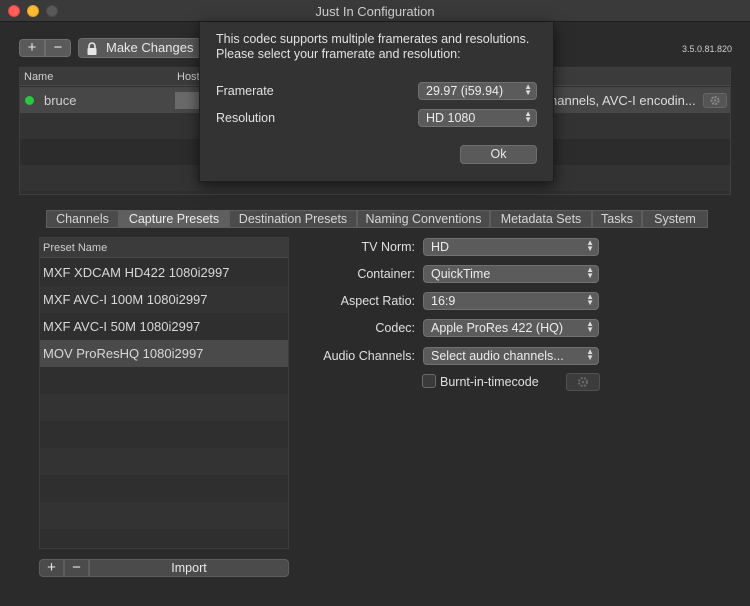 The height and width of the screenshot is (606, 750). Describe the element at coordinates (617, 219) in the screenshot. I see `tab-tasks: Tasks` at that location.